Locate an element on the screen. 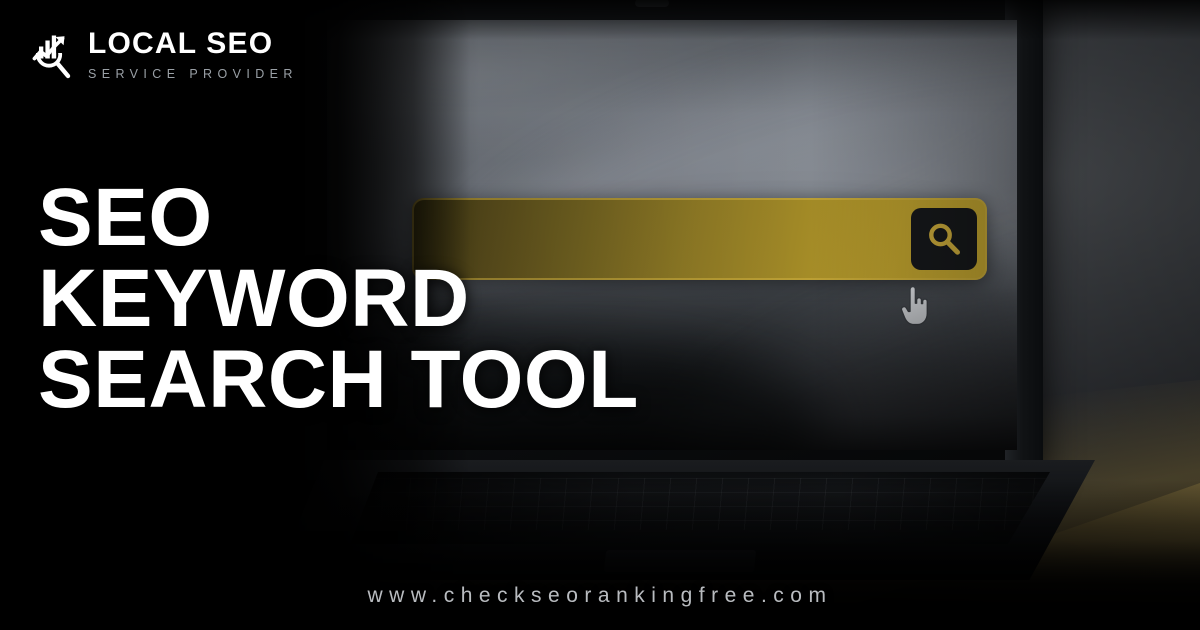 The width and height of the screenshot is (1200, 630). brand-logo: LOCAL SEO SERVICE PROVIDER is located at coordinates (163, 55).